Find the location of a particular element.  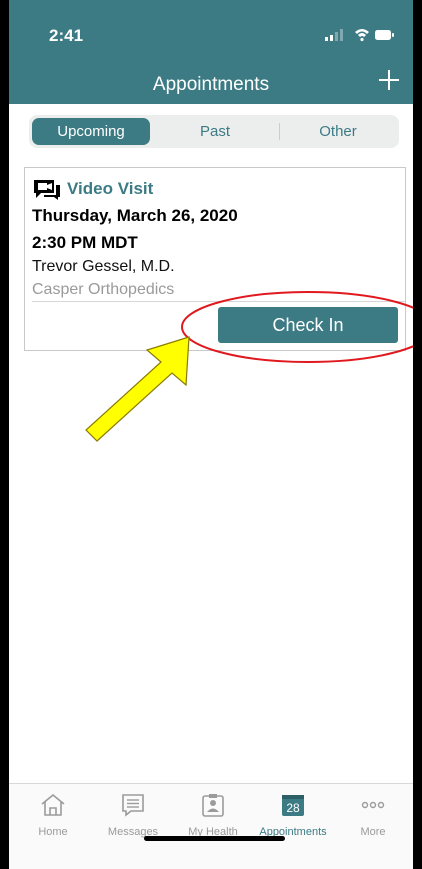

more-icon is located at coordinates (373, 805).